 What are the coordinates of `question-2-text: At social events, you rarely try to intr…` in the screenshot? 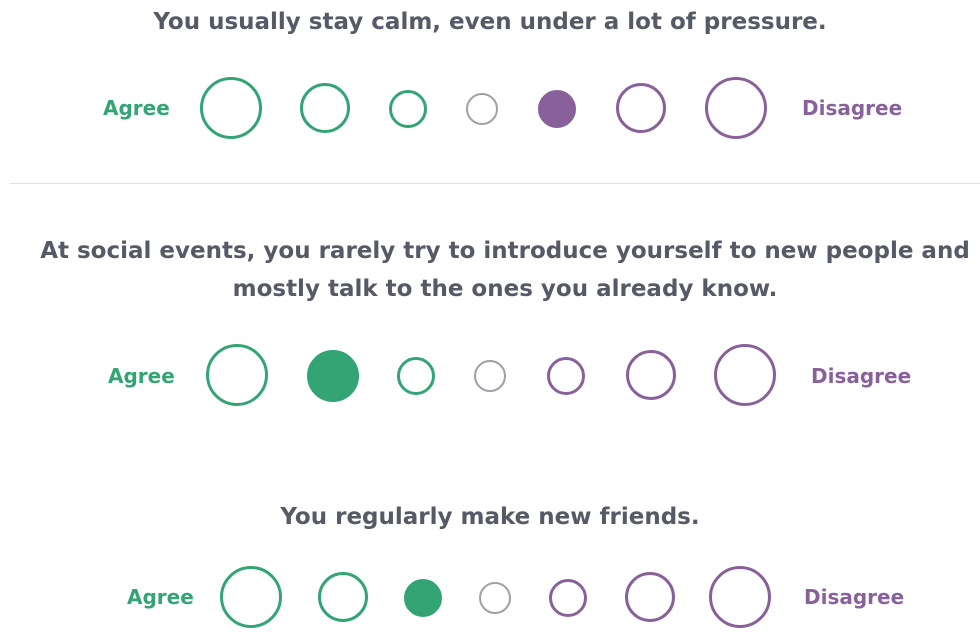 It's located at (505, 270).